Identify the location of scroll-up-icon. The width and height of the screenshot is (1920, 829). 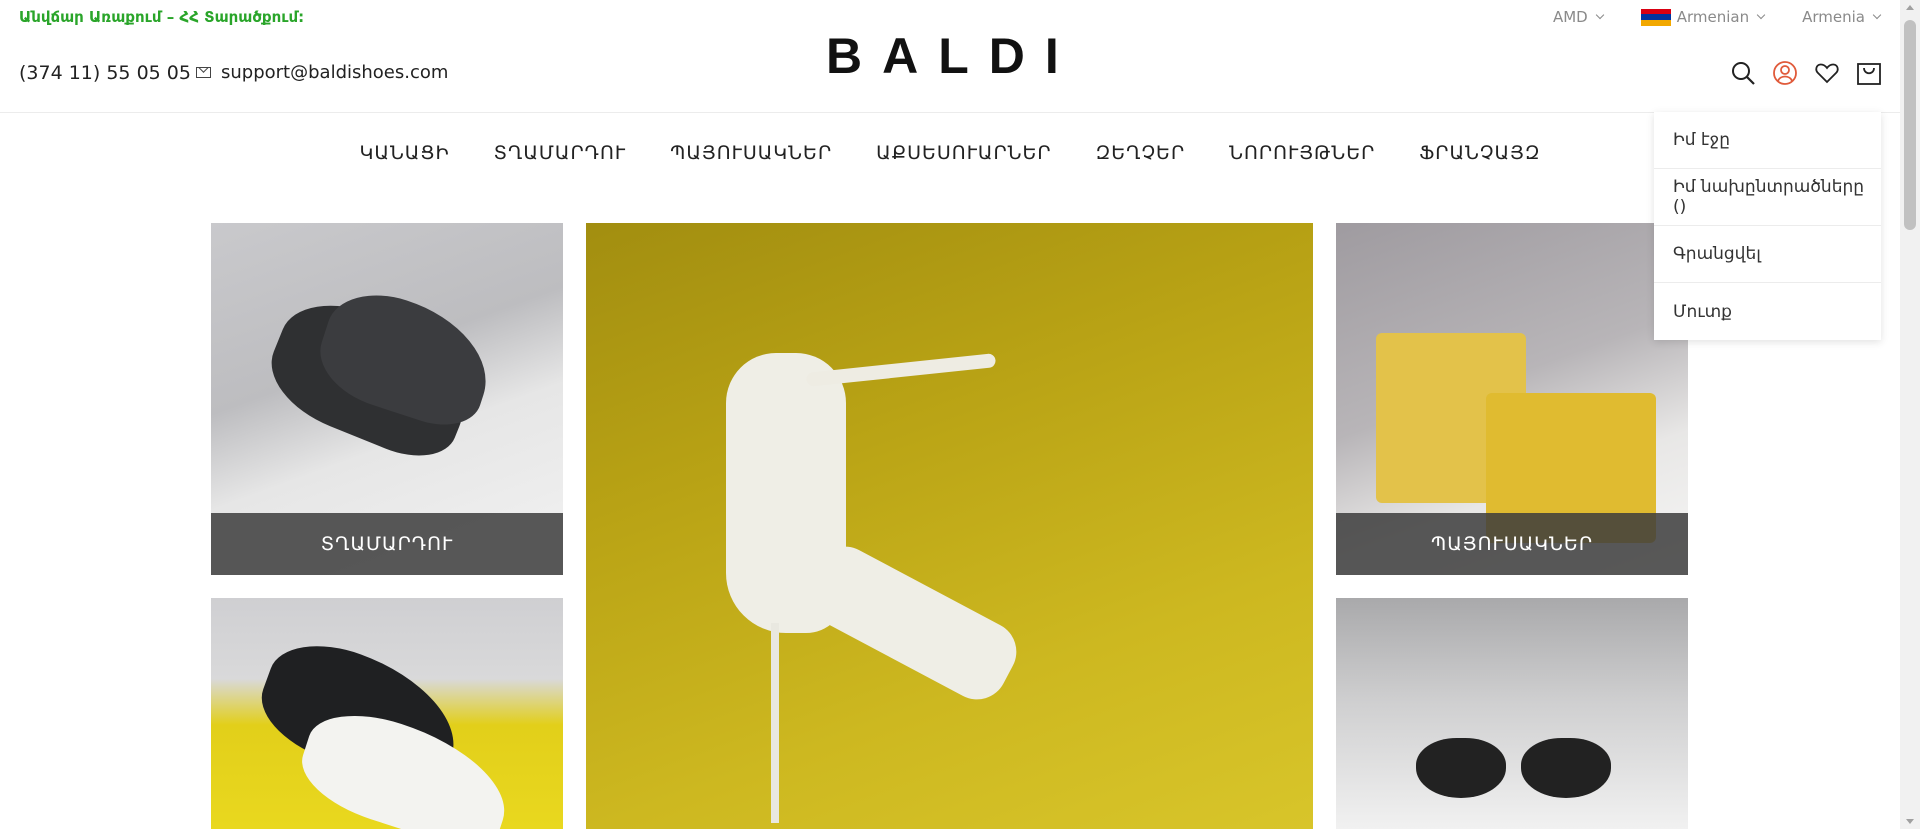
(1910, 7).